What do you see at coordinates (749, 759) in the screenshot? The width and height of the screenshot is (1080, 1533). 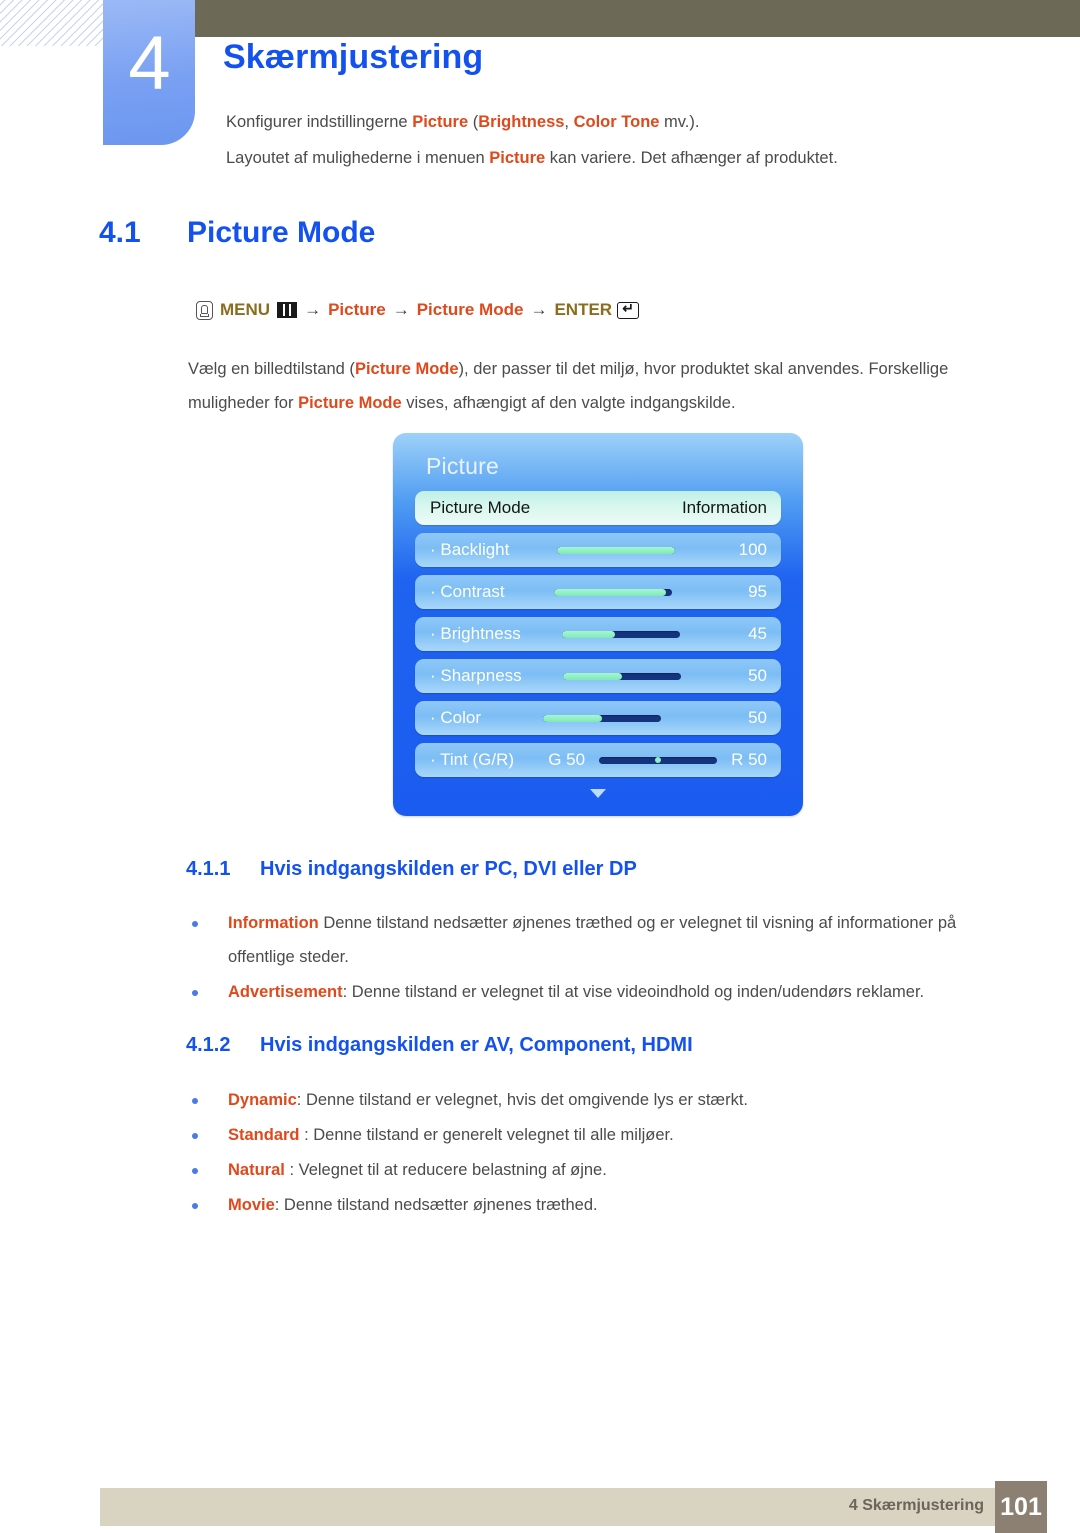 I see `osd-tint-red-value: R 50` at bounding box center [749, 759].